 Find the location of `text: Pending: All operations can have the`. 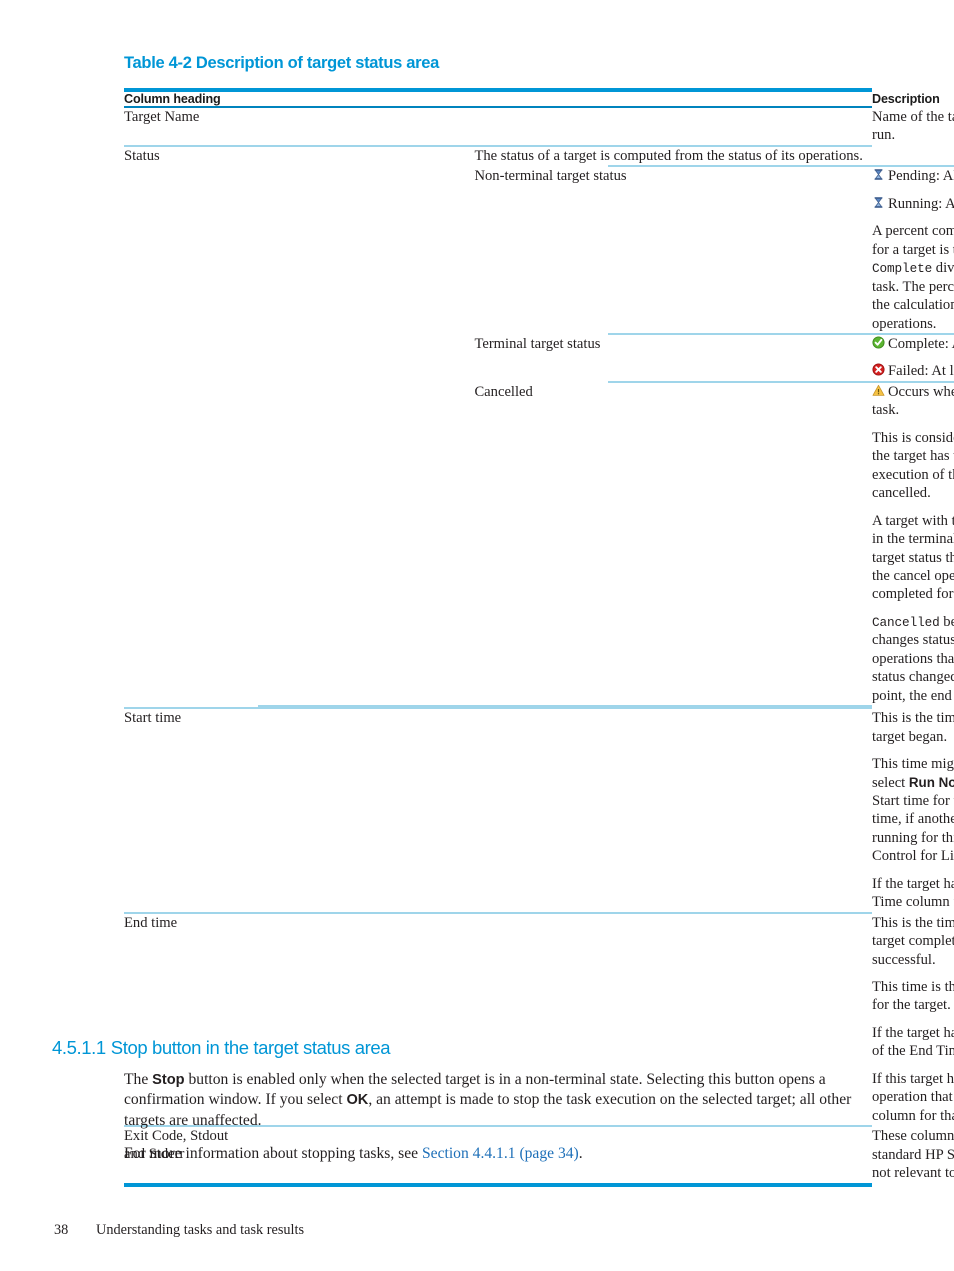

text: Pending: All operations can have the is located at coordinates (921, 176).